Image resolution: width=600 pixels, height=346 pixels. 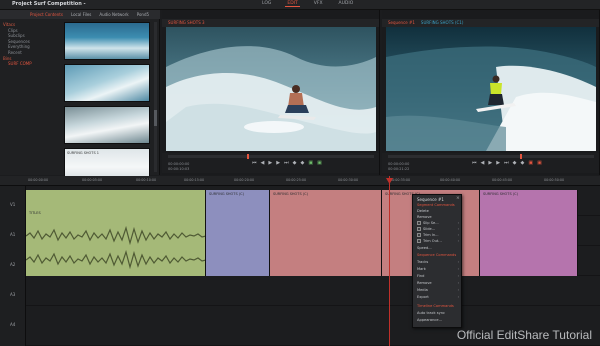 I want to click on menu-item-slip: Slip Se... ›, so click(x=439, y=223).